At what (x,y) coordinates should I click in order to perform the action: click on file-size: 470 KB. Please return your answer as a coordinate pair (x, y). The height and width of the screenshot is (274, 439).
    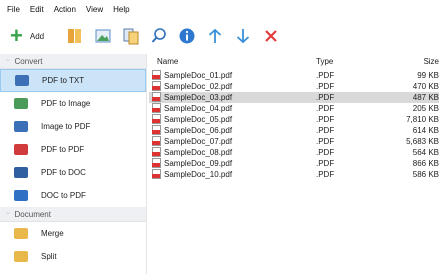
    Looking at the image, I should click on (425, 86).